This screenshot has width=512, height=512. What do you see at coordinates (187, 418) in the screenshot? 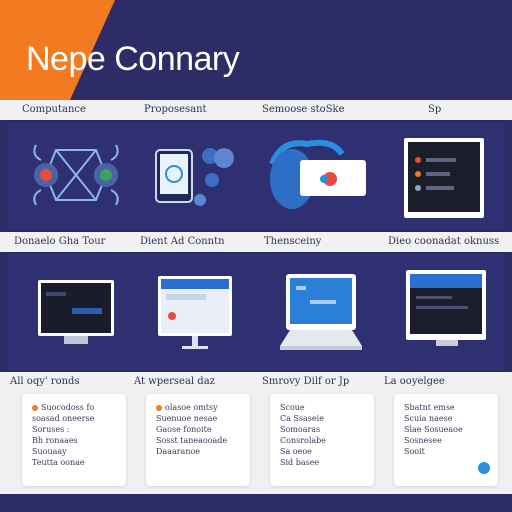
I see `card-line: Suenuoe nesae` at bounding box center [187, 418].